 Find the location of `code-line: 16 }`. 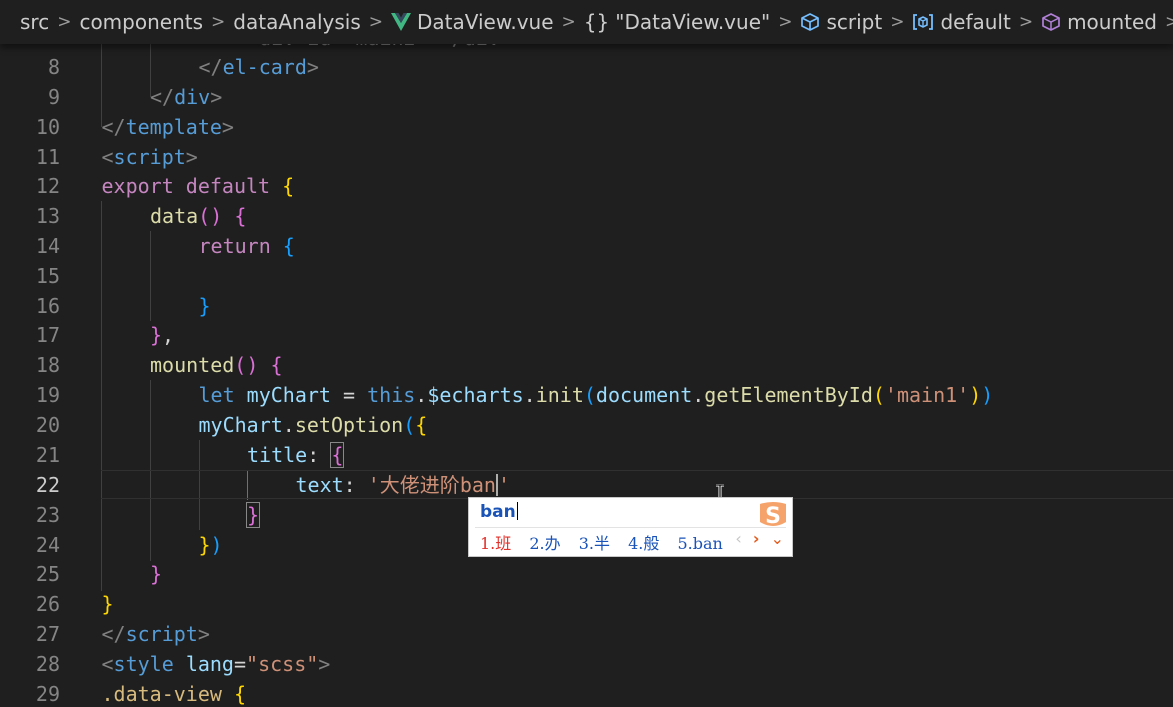

code-line: 16 } is located at coordinates (586, 306).